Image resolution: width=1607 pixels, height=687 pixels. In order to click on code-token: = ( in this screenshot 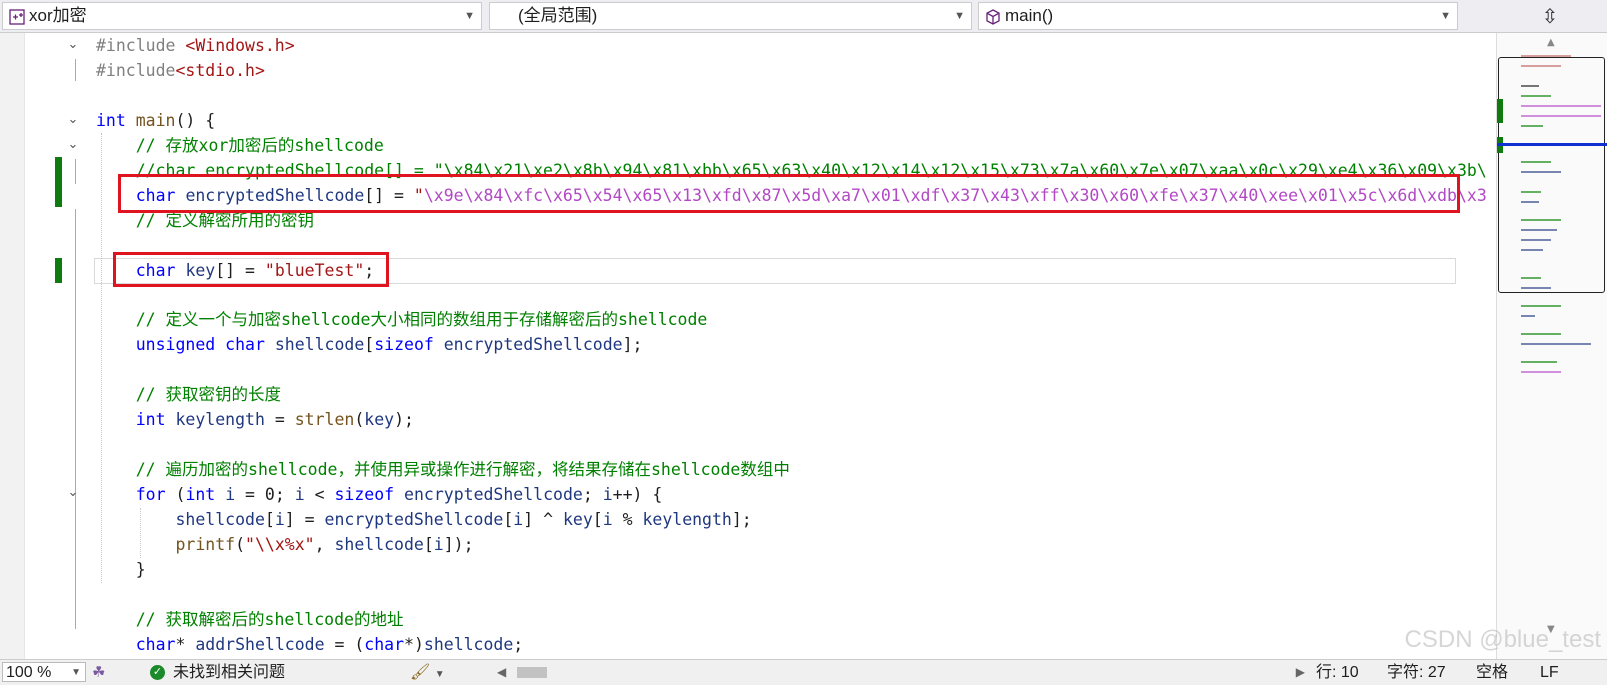, I will do `click(344, 644)`.